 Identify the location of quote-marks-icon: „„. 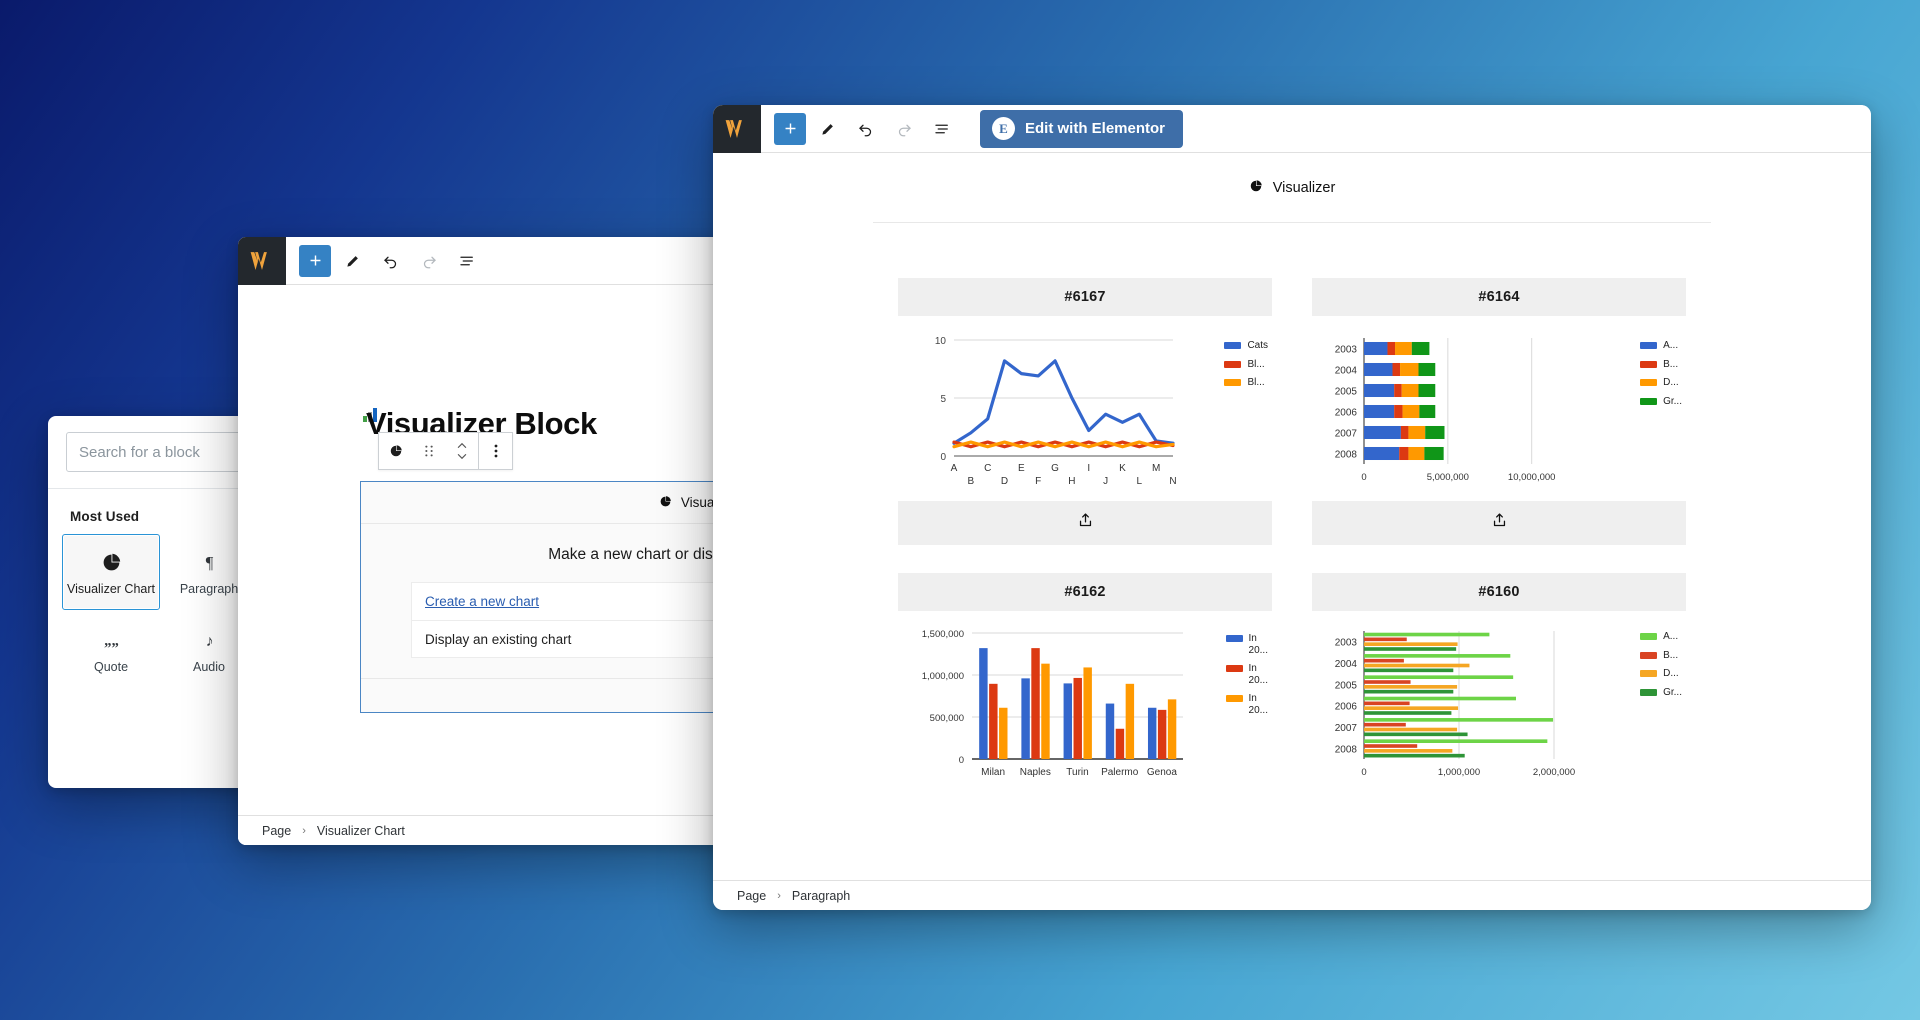
(111, 641).